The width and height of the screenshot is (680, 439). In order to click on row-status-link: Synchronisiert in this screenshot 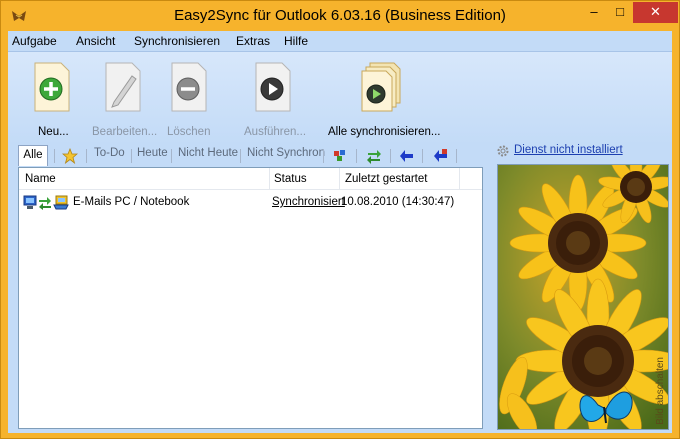, I will do `click(308, 202)`.